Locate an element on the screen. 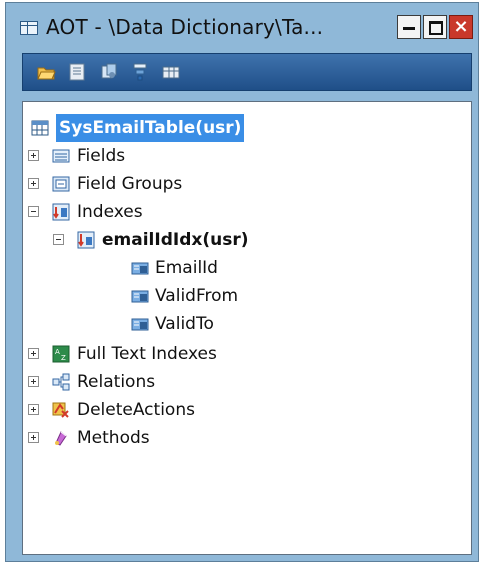  table-icon is located at coordinates (40, 128).